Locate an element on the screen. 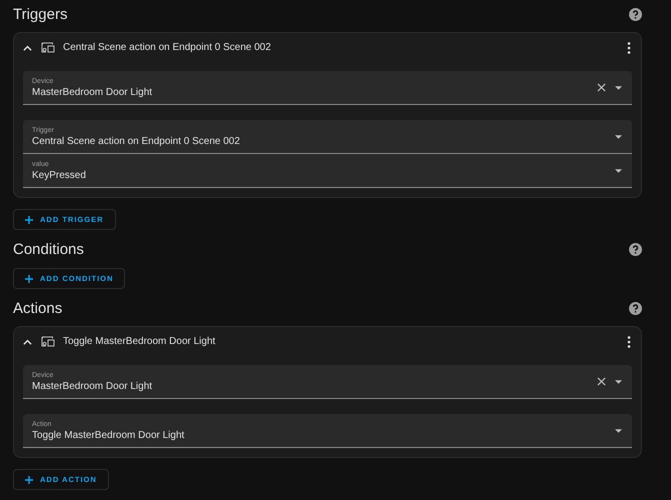  card-title: Toggle MasterBedroom Door Light is located at coordinates (139, 341).